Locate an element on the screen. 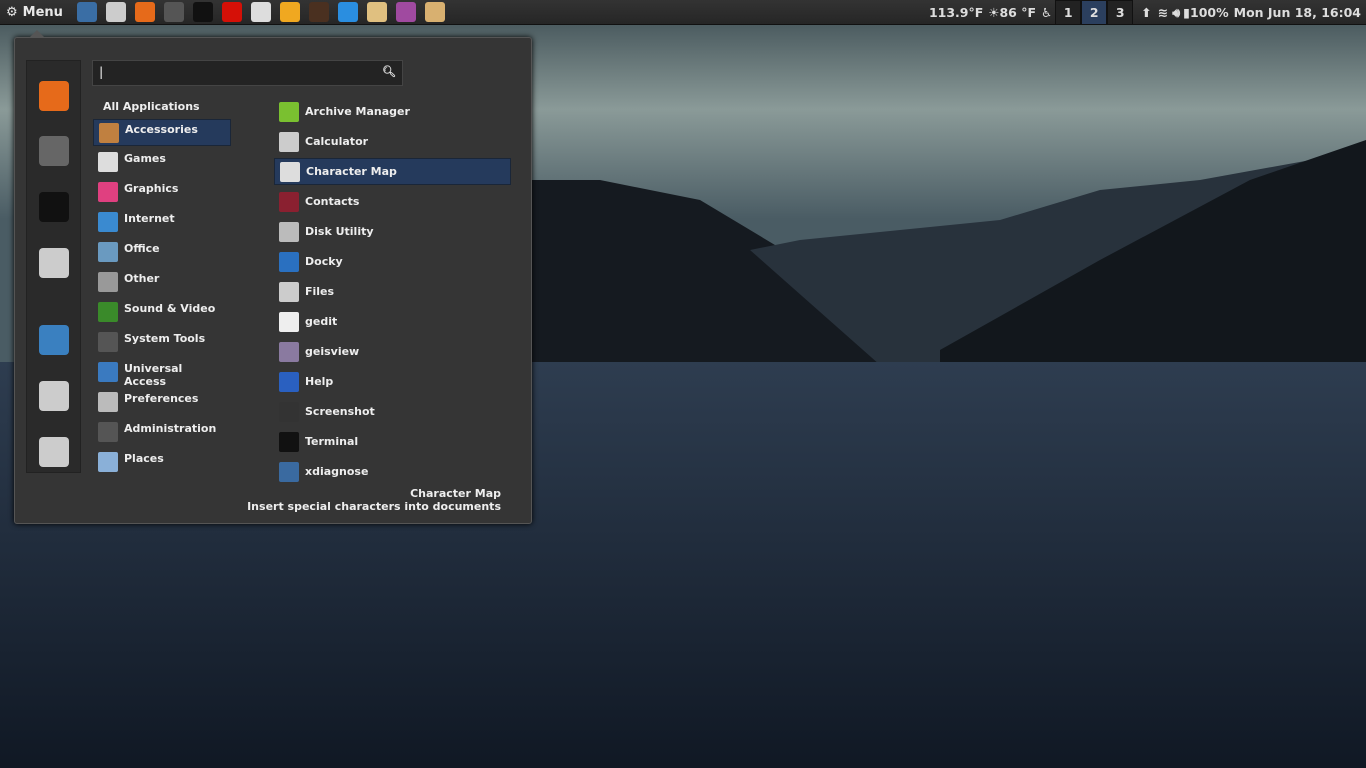  category-sound-video: Sound & Video is located at coordinates (162, 312).